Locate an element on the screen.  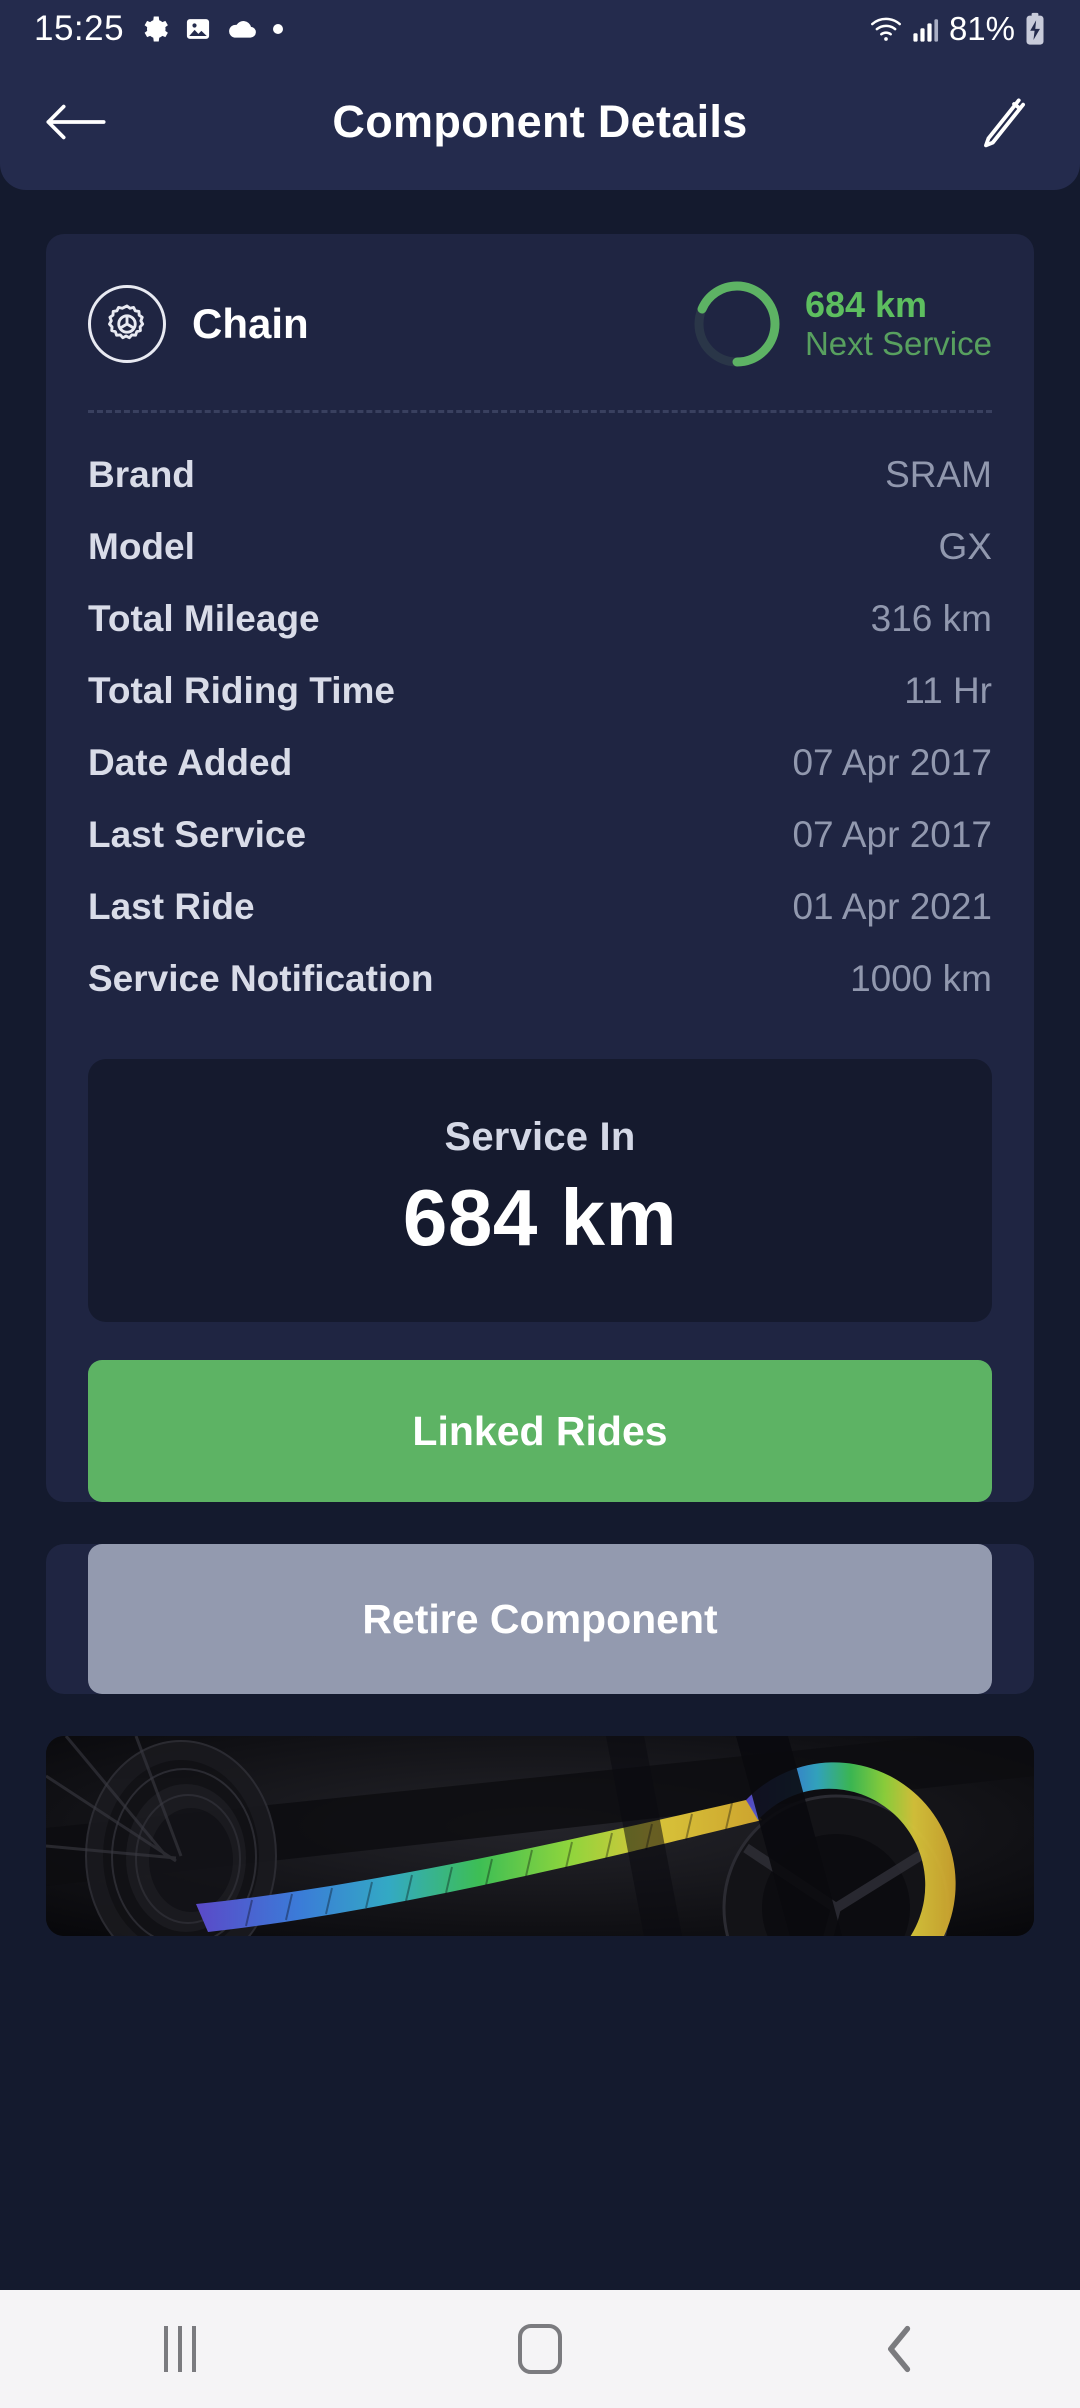
spec-label: Brand is located at coordinates (141, 474).